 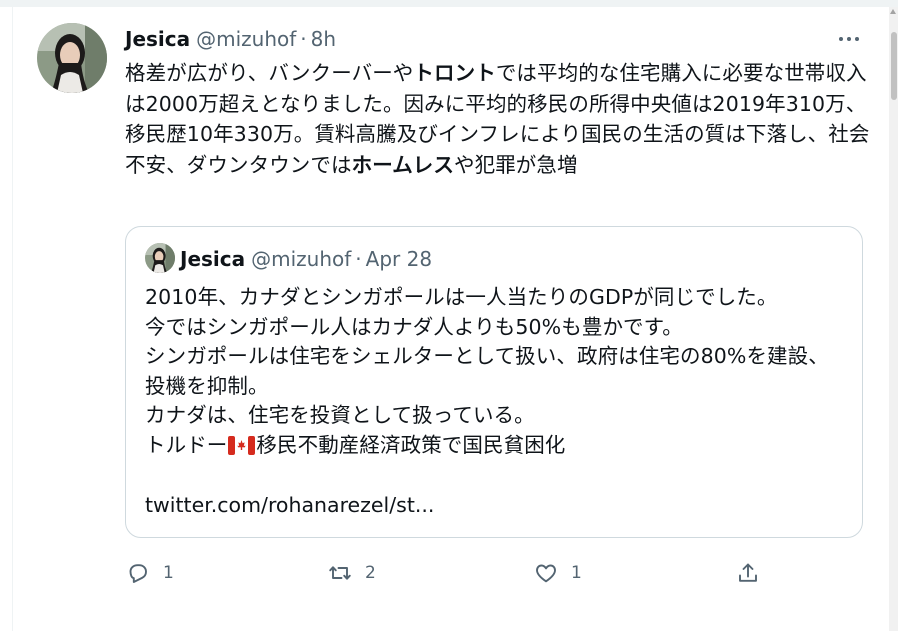 What do you see at coordinates (402, 164) in the screenshot?
I see `tweet-text-bold: ホームレス` at bounding box center [402, 164].